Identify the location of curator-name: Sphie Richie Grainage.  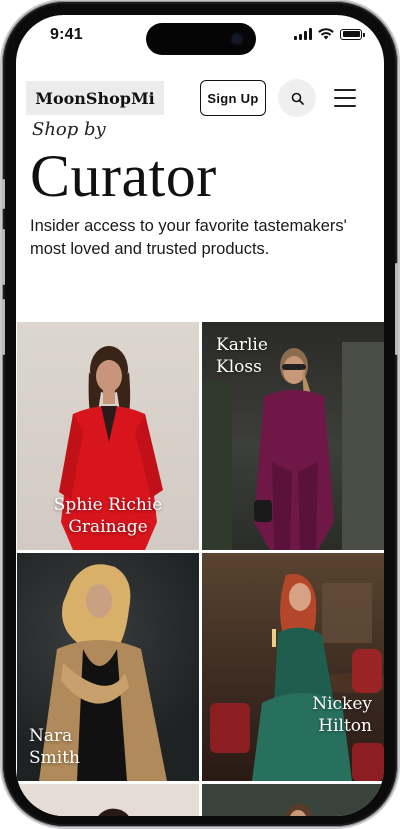
(108, 516).